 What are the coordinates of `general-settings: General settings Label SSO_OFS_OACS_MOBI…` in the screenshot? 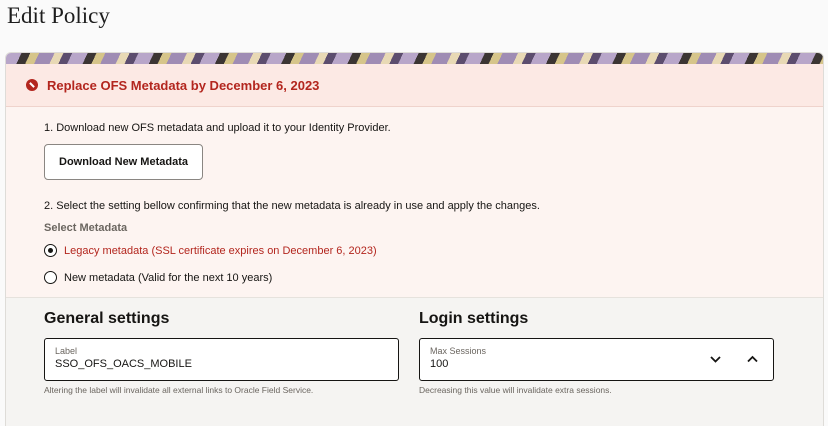 It's located at (231, 352).